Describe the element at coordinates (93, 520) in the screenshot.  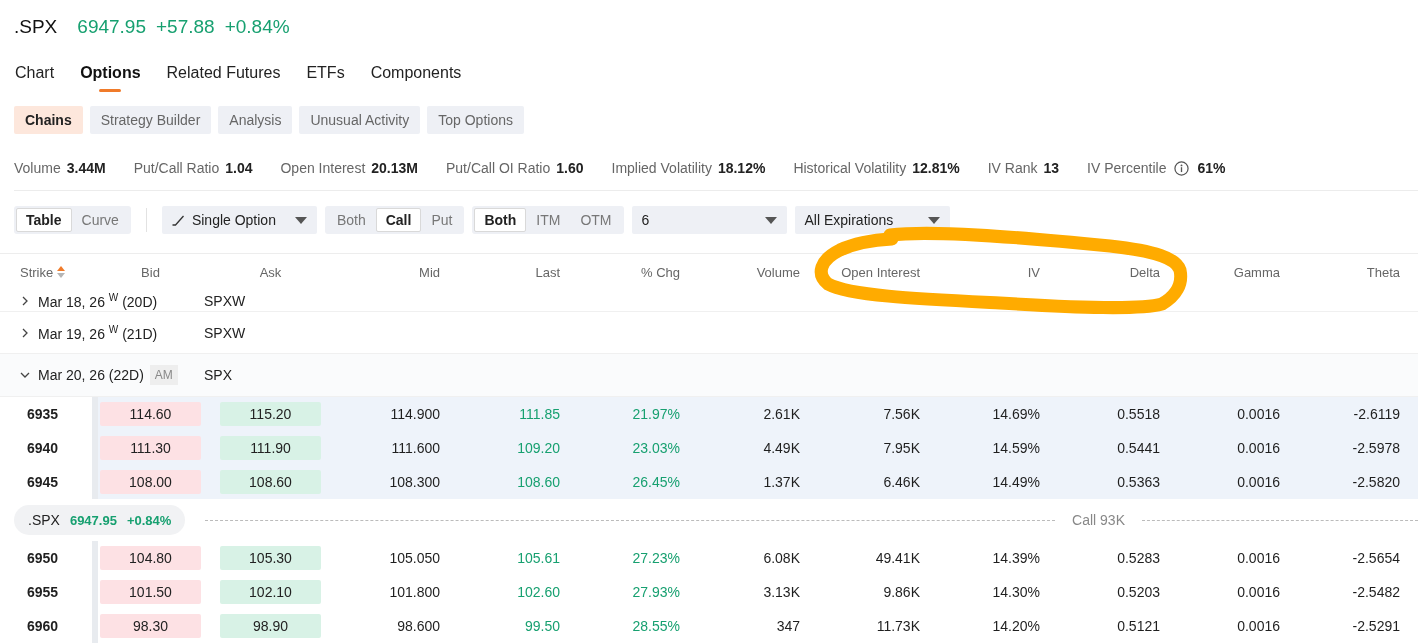
I see `underlying-price: 6947.95` at that location.